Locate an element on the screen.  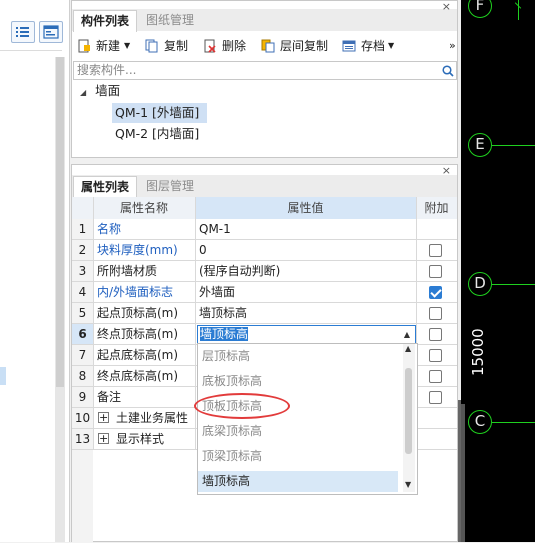
new-icon is located at coordinates (84, 46).